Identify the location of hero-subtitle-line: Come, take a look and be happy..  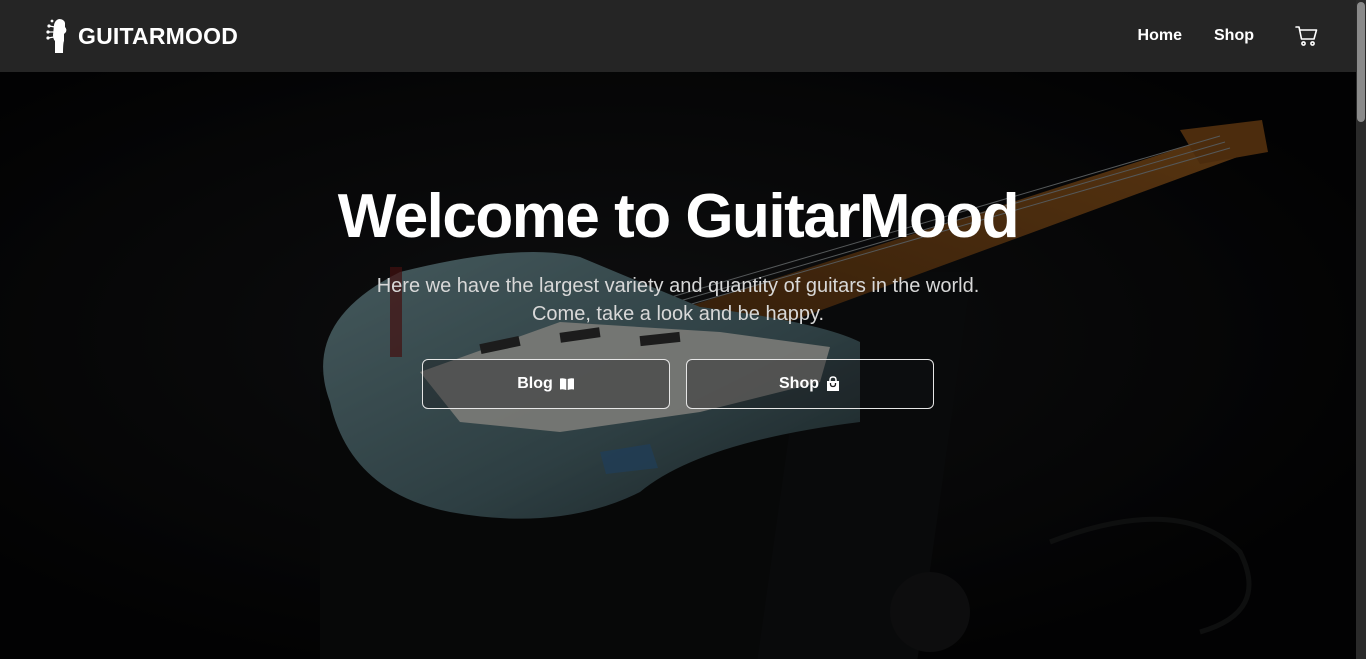
(678, 314).